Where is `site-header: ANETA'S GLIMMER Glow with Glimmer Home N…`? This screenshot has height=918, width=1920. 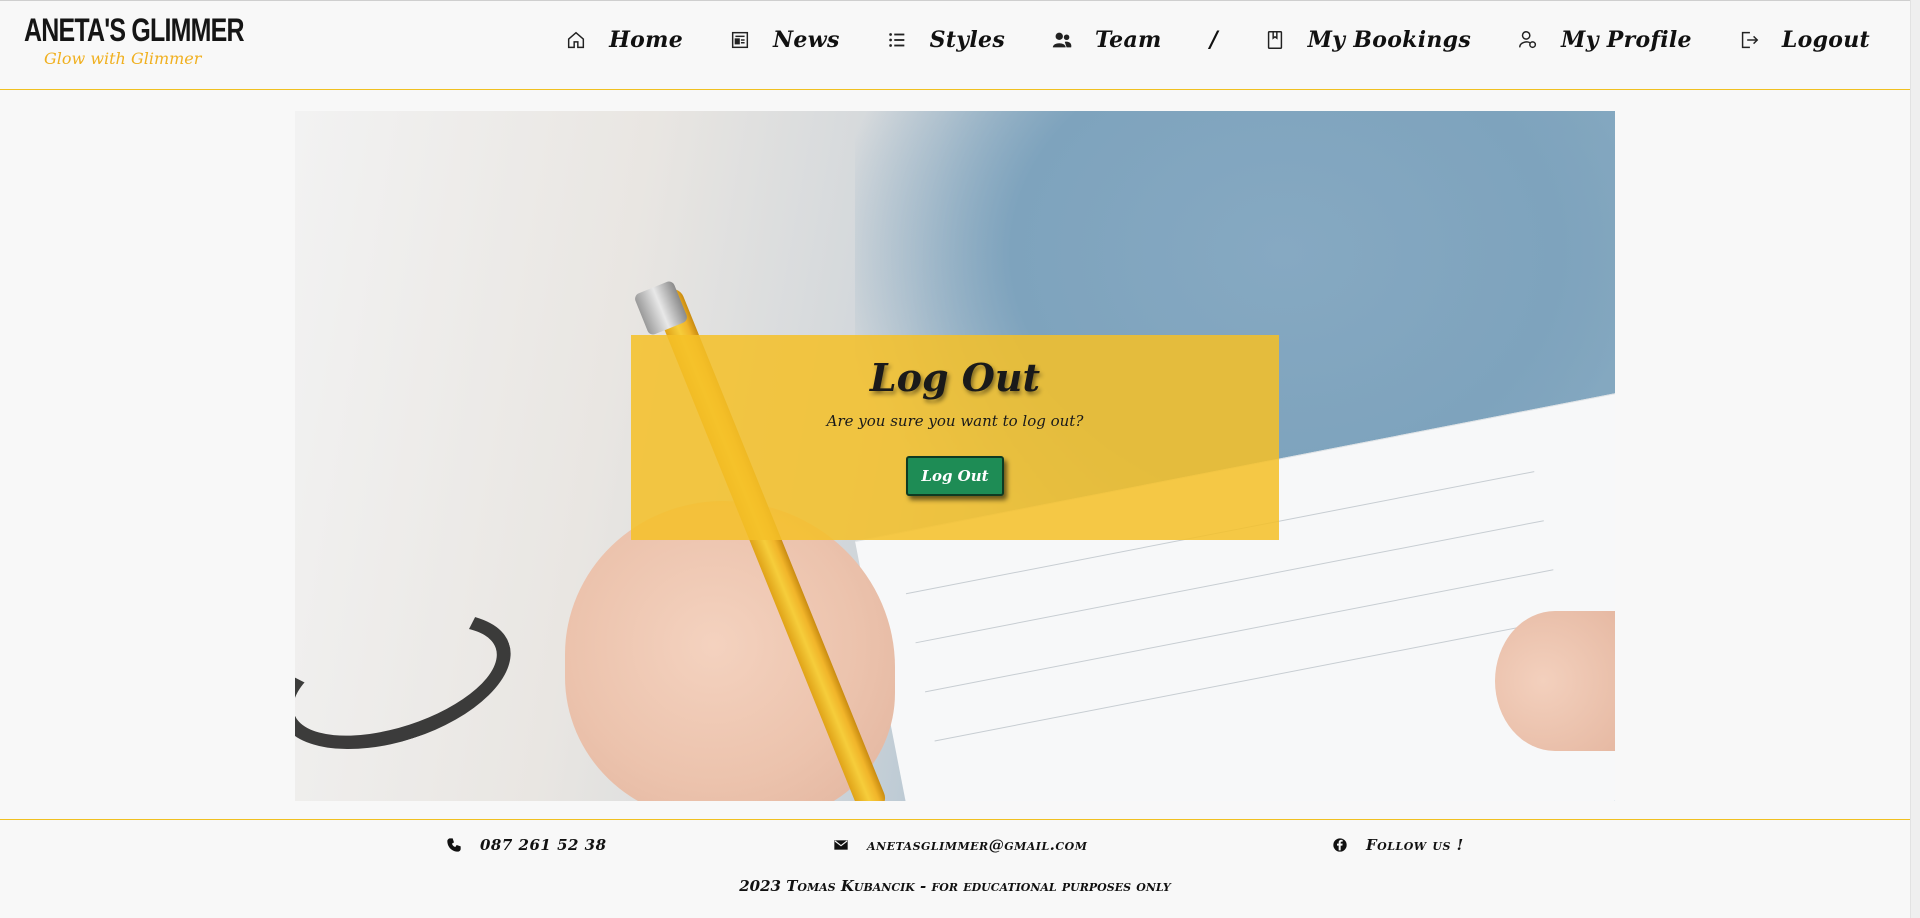 site-header: ANETA'S GLIMMER Glow with Glimmer Home N… is located at coordinates (955, 45).